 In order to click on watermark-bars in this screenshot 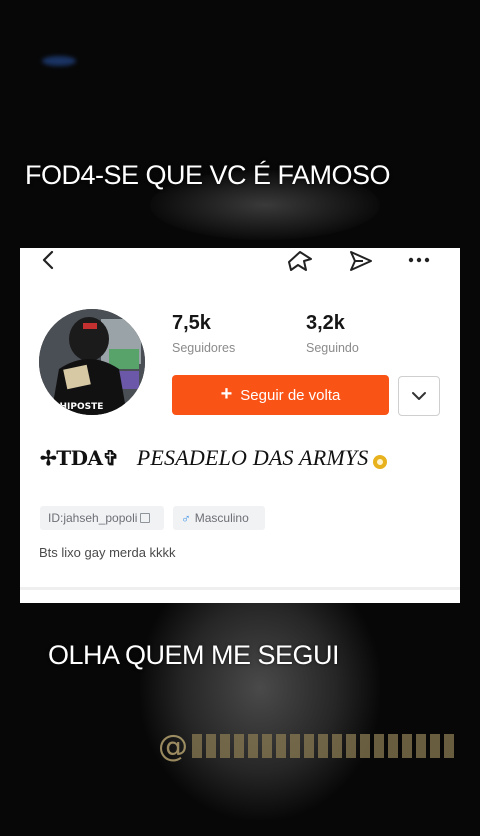, I will do `click(323, 746)`.